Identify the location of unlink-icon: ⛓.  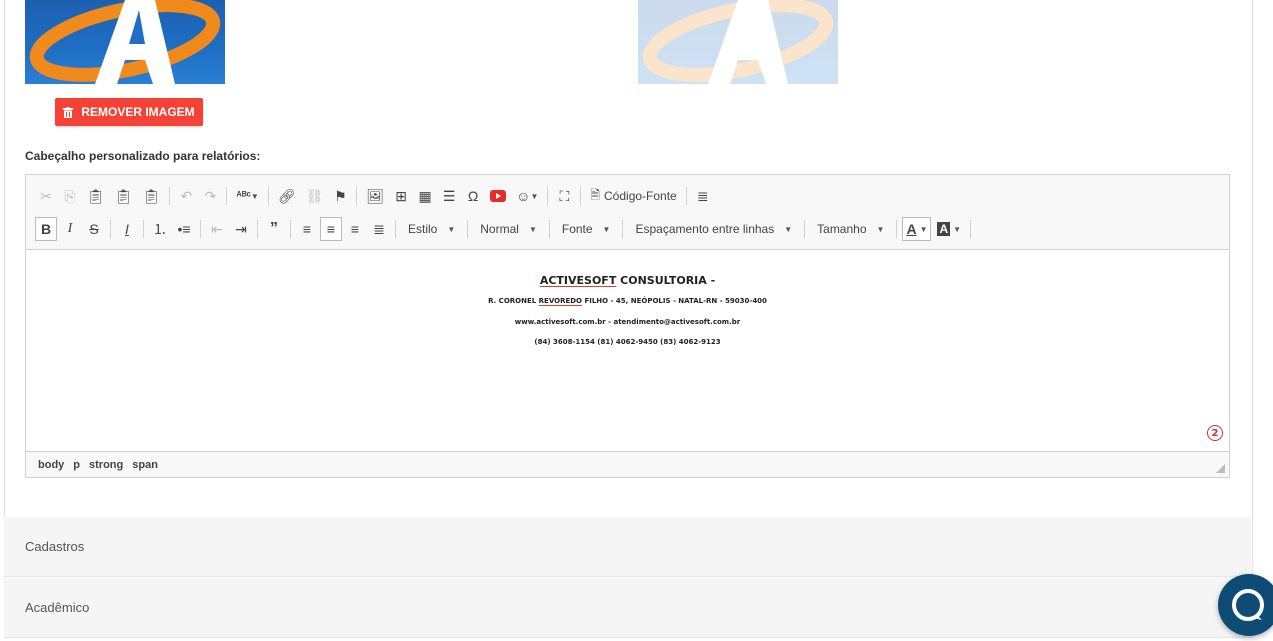
(315, 196).